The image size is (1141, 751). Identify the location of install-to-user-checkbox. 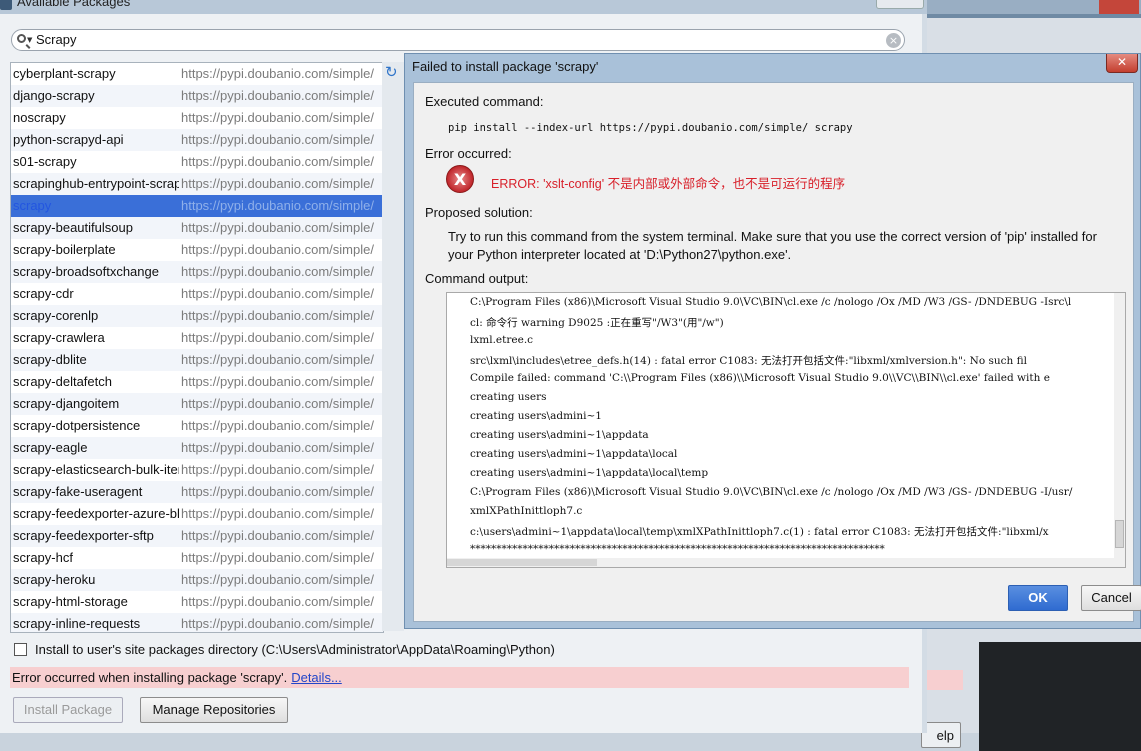
(20, 649).